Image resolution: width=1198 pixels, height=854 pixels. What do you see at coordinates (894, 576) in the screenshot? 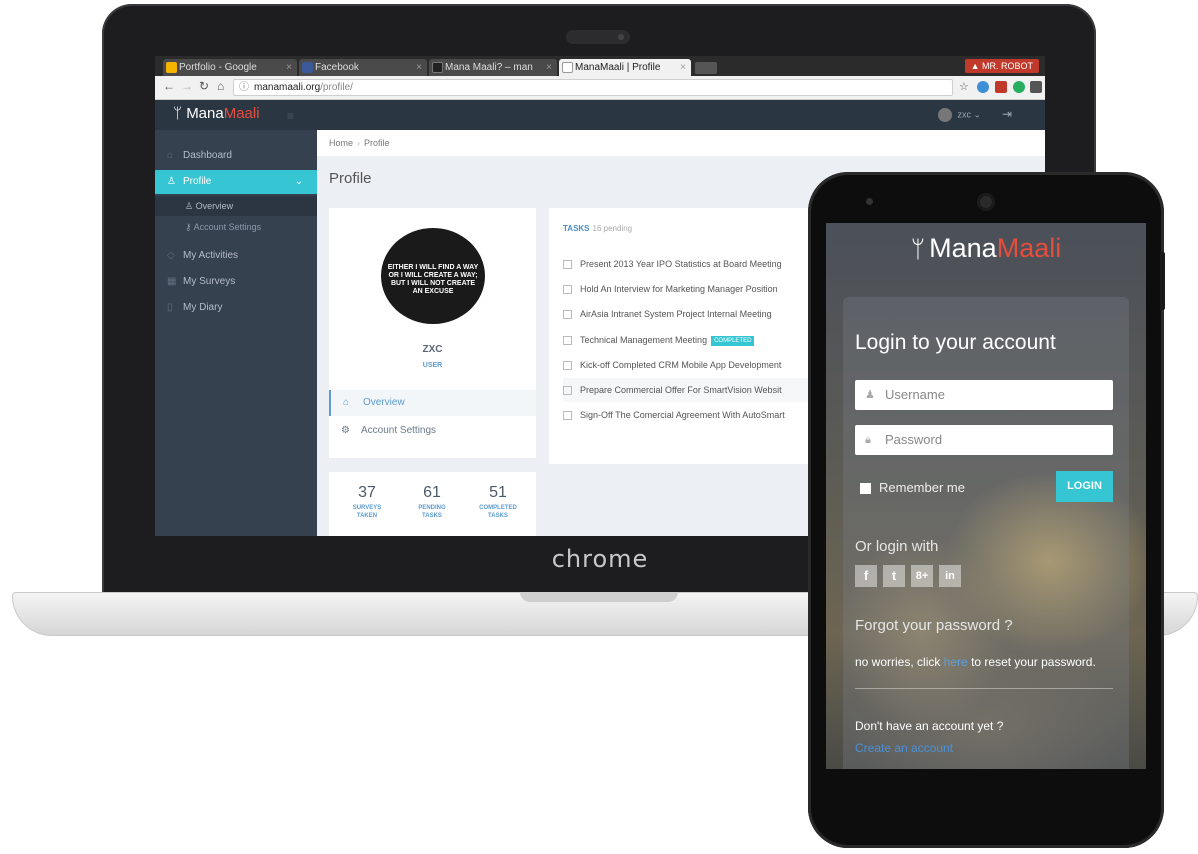
I see `twitter-icon: t` at bounding box center [894, 576].